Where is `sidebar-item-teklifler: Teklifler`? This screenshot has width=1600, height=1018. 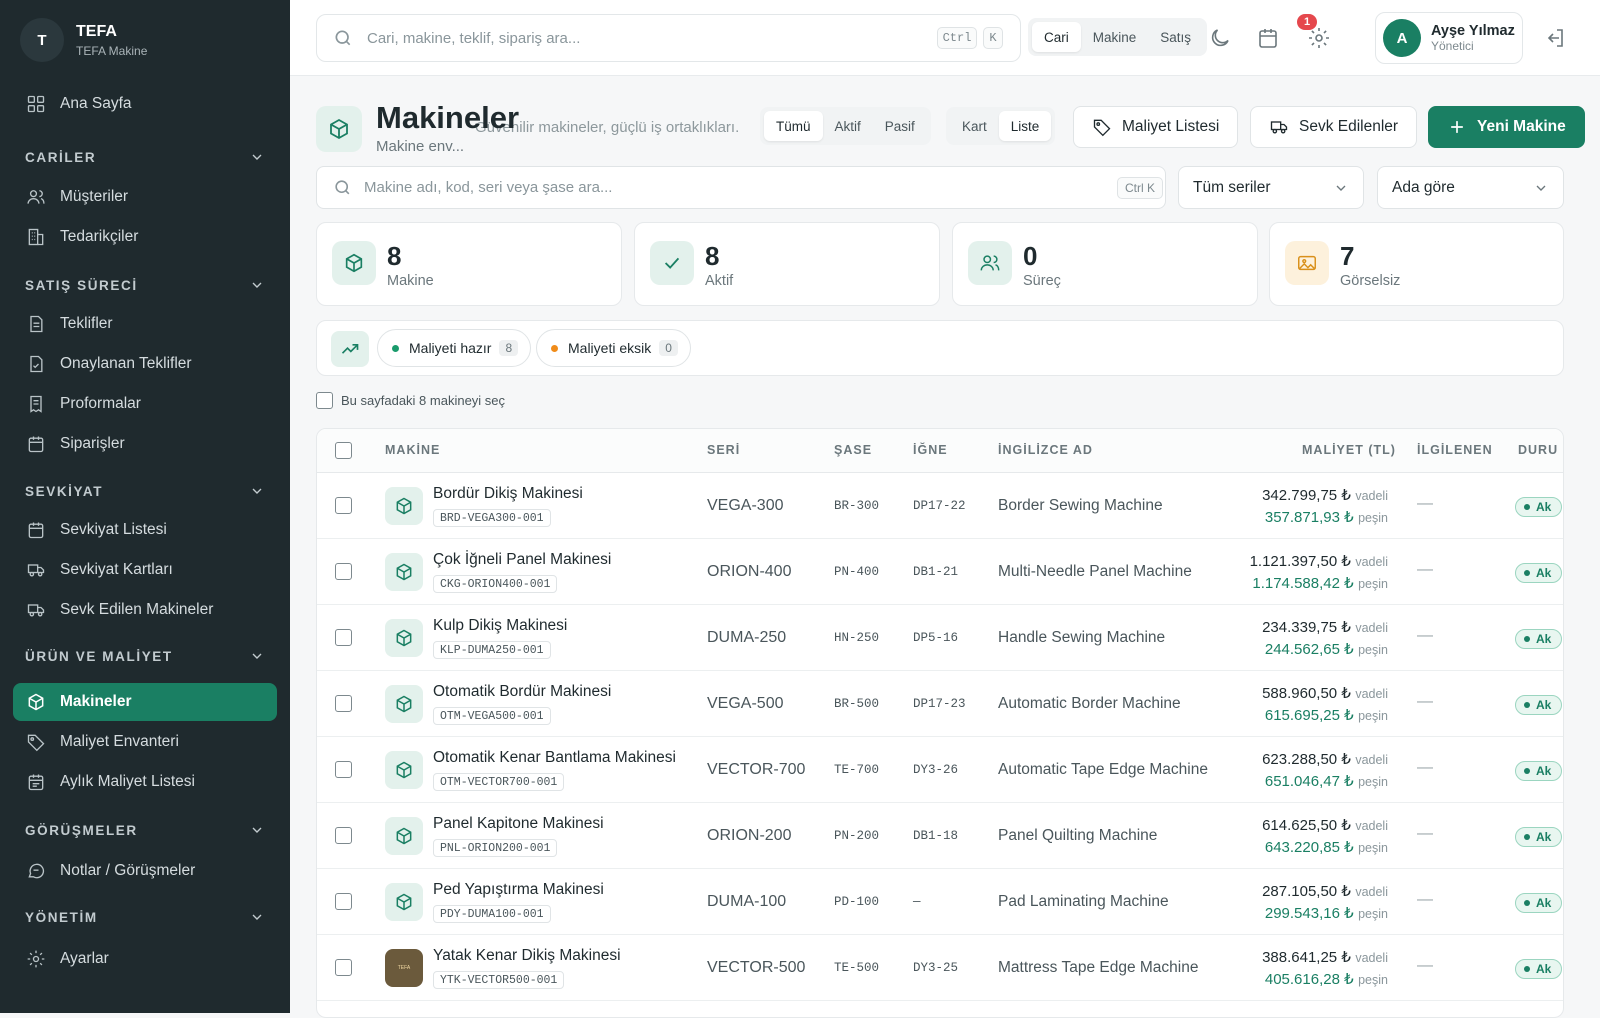 sidebar-item-teklifler: Teklifler is located at coordinates (145, 324).